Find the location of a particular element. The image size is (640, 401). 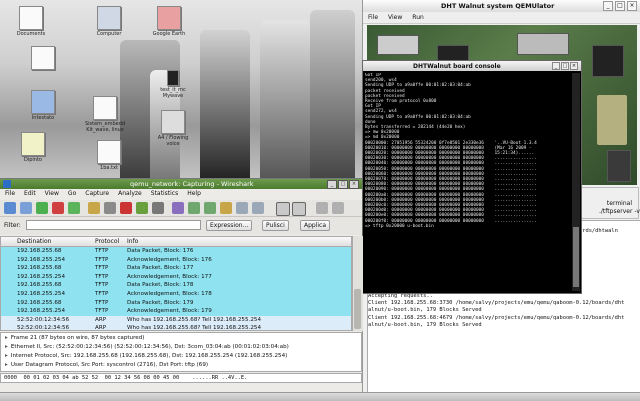

menu-statistics: Statistics is located at coordinates (164, 193).